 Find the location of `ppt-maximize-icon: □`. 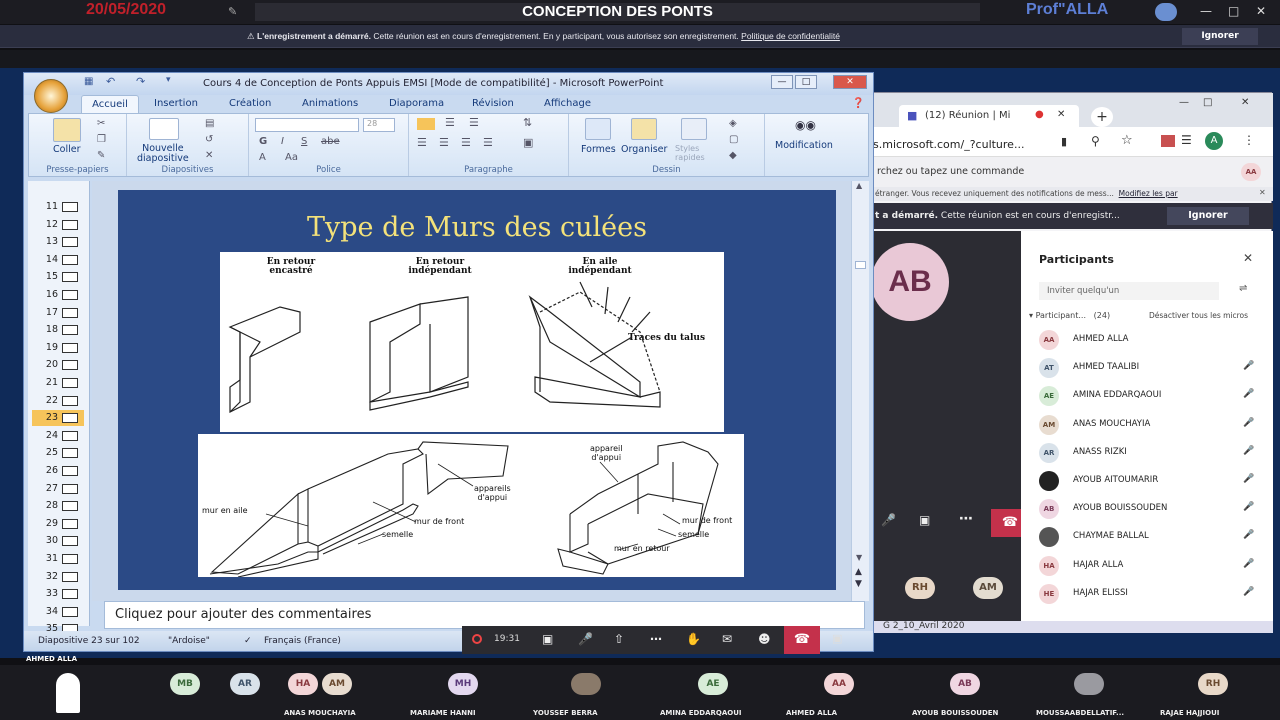

ppt-maximize-icon: □ is located at coordinates (806, 82).